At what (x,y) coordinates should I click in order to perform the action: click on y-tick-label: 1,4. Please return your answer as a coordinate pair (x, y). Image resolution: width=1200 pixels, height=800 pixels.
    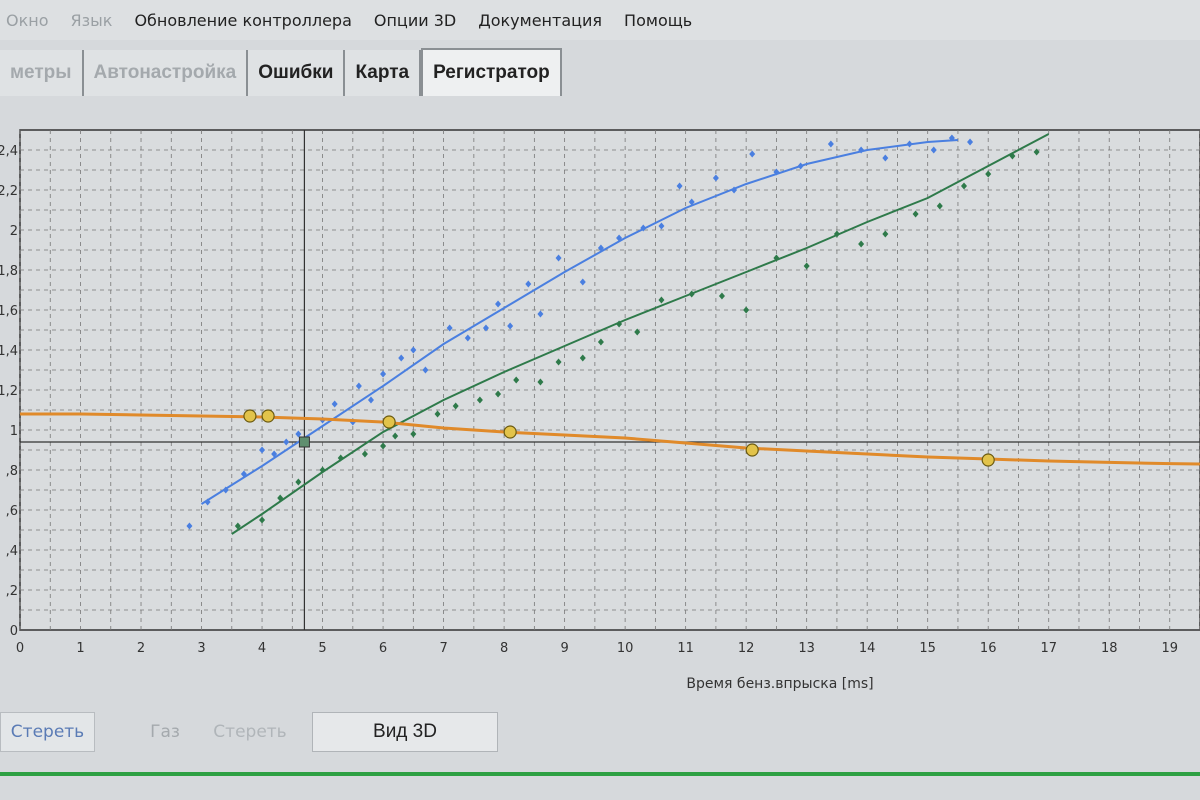
    Looking at the image, I should click on (9, 351).